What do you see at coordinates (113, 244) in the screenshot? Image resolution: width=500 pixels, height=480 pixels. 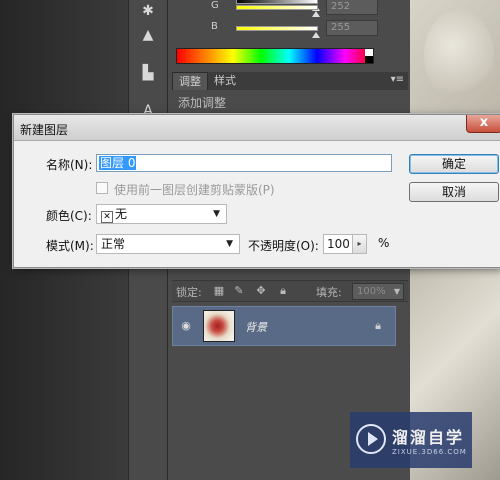 I see `mode-value: 正常` at bounding box center [113, 244].